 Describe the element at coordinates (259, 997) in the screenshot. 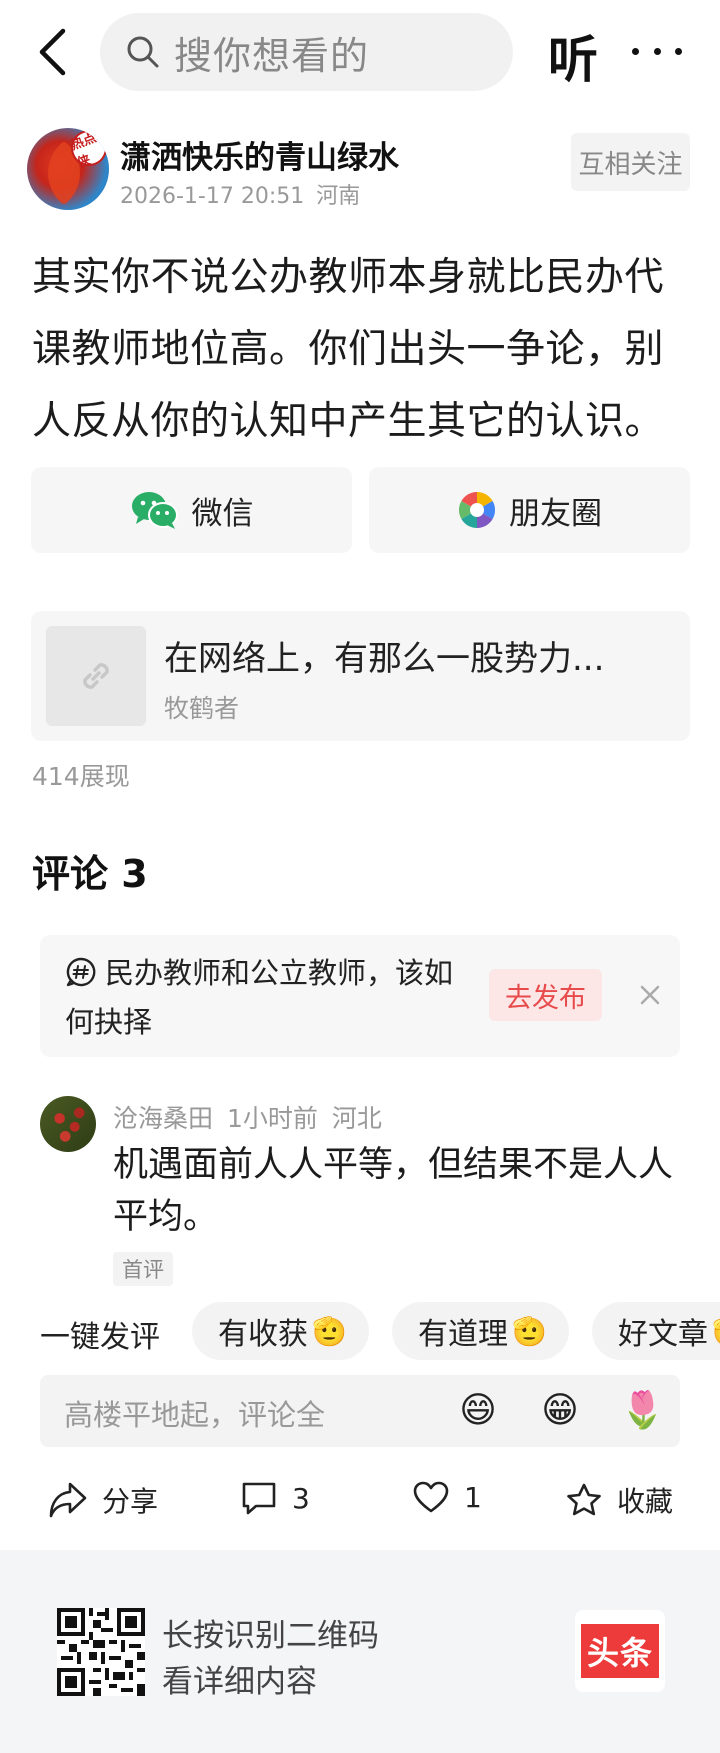

I see `topic-text: 民办教师和公立教师，该如何抉择` at that location.